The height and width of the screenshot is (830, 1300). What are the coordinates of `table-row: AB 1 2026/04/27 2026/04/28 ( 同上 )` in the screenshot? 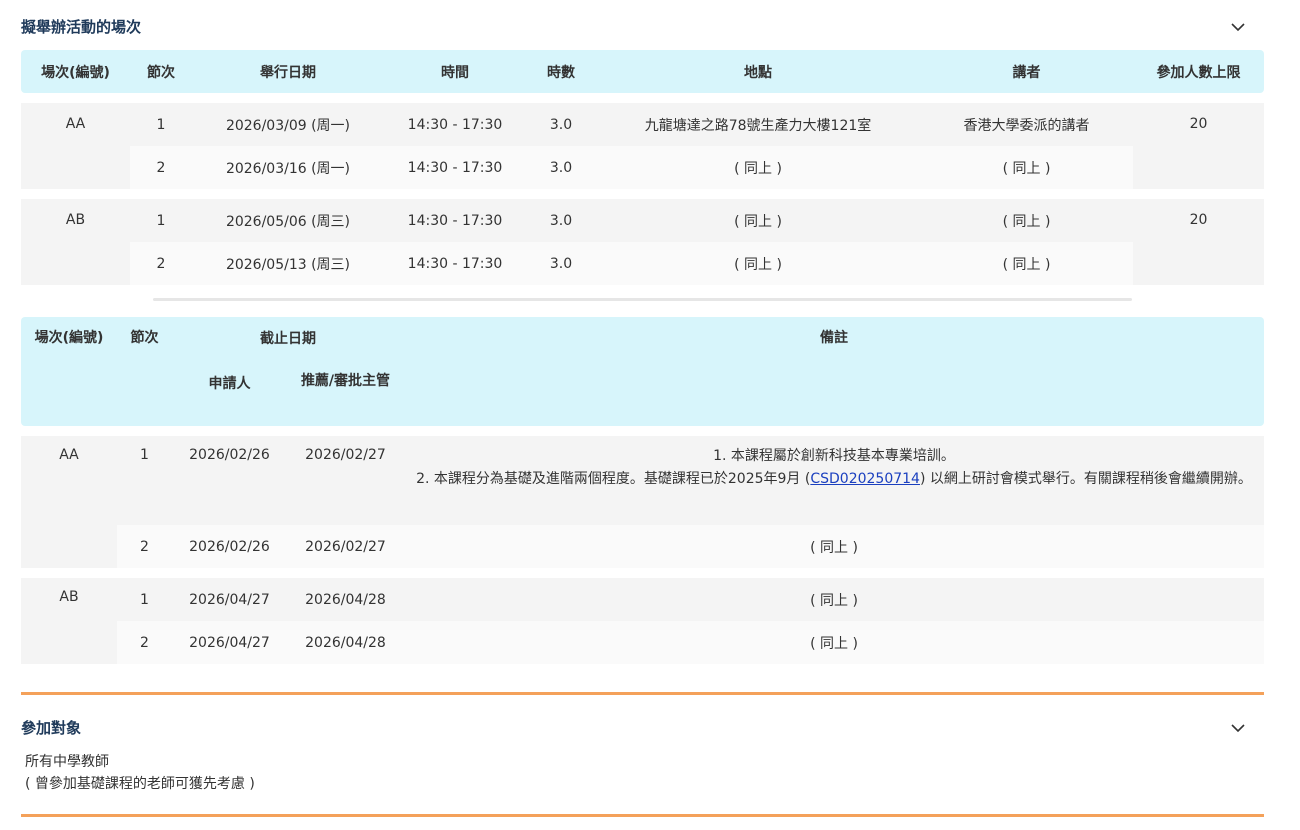 It's located at (642, 621).